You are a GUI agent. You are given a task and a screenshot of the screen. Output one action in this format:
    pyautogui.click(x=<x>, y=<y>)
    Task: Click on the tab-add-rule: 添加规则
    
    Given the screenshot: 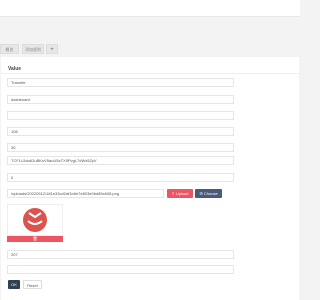 What is the action you would take?
    pyautogui.click(x=33, y=49)
    